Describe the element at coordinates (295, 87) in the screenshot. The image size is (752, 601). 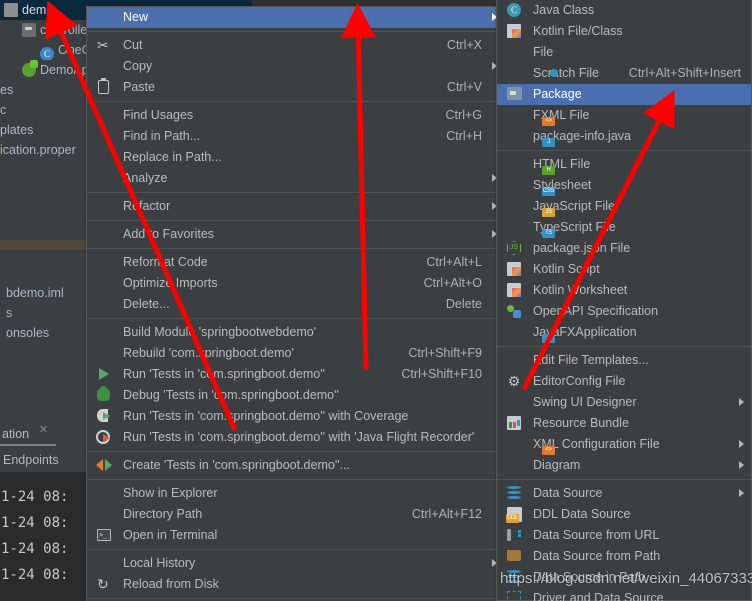
I see `menu-item-paste: Paste Ctrl+V` at that location.